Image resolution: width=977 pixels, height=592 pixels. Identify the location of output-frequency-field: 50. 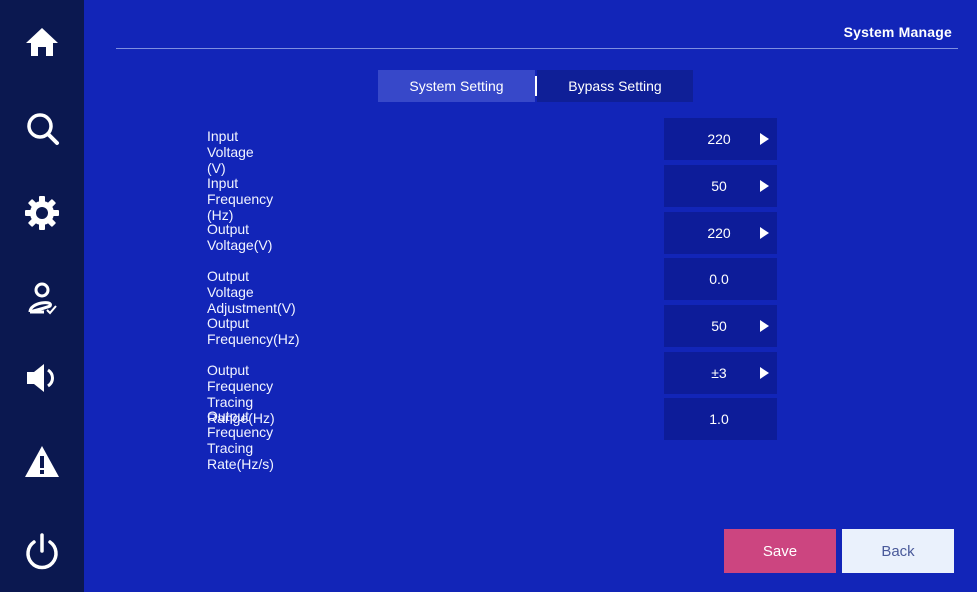
(720, 326).